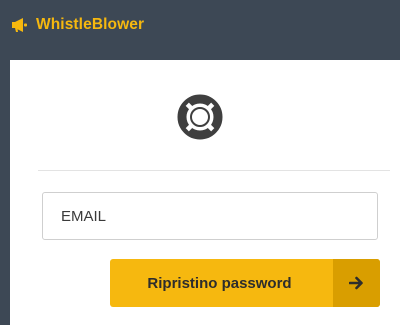 The image size is (400, 325). Describe the element at coordinates (19, 25) in the screenshot. I see `megaphone-icon` at that location.